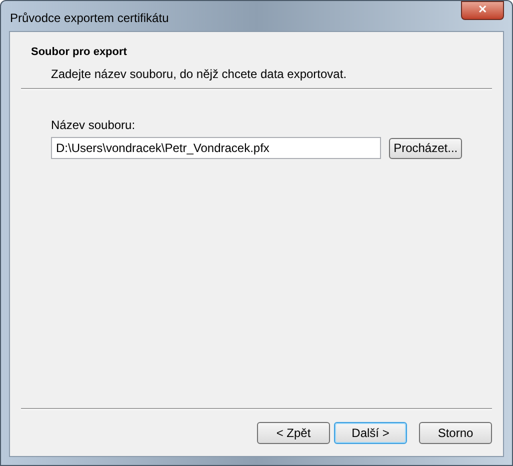 The height and width of the screenshot is (466, 513). Describe the element at coordinates (216, 148) in the screenshot. I see `filename-field: D:\Users\vondracek\Petr_Vondracek.pfx` at that location.